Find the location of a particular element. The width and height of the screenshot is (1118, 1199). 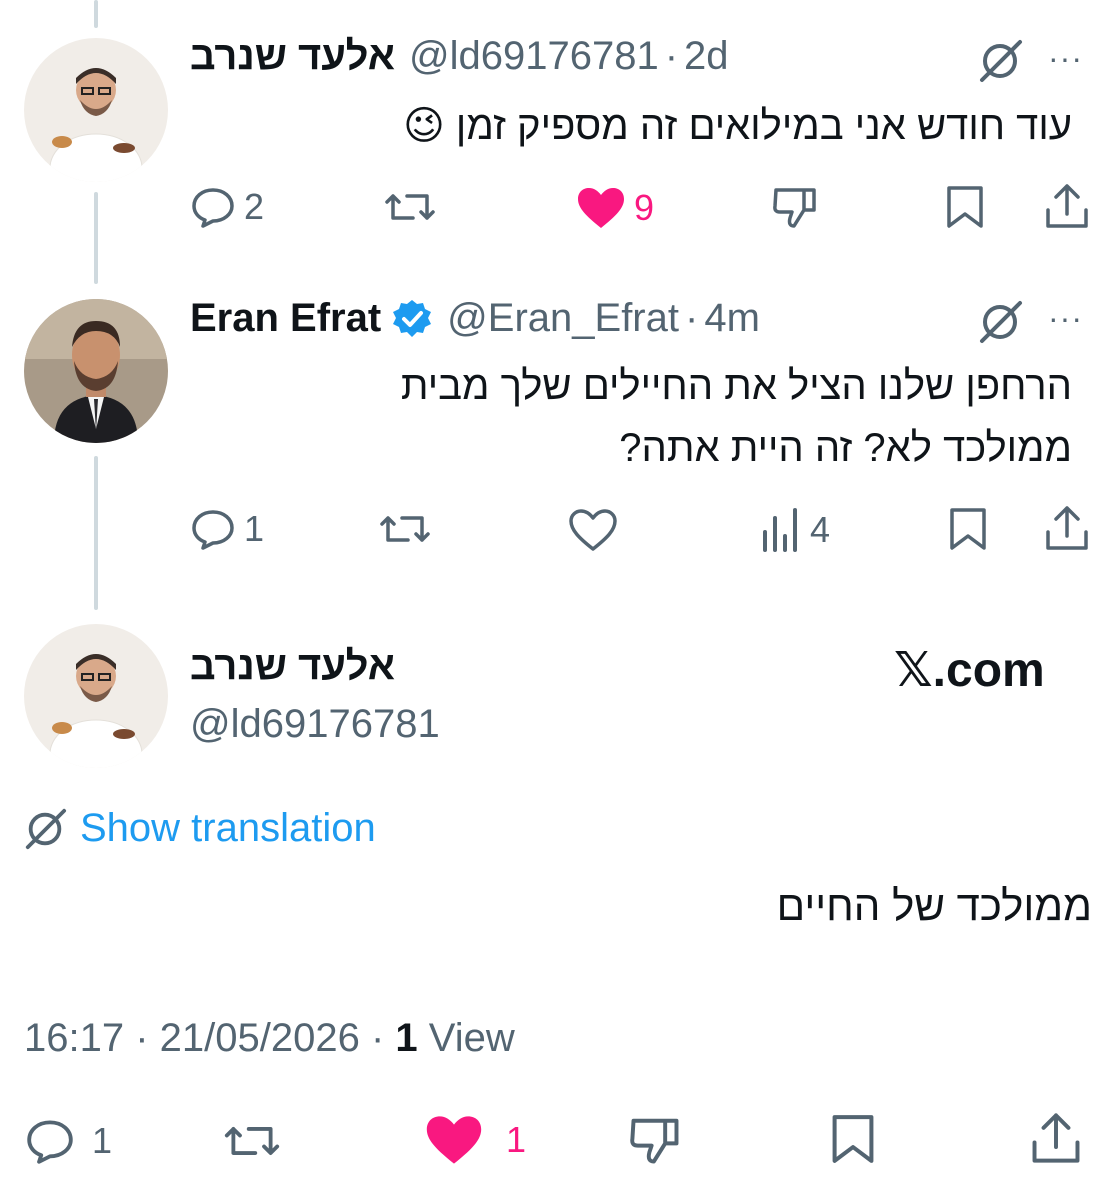

handle: @Eran_Efrat is located at coordinates (563, 318).